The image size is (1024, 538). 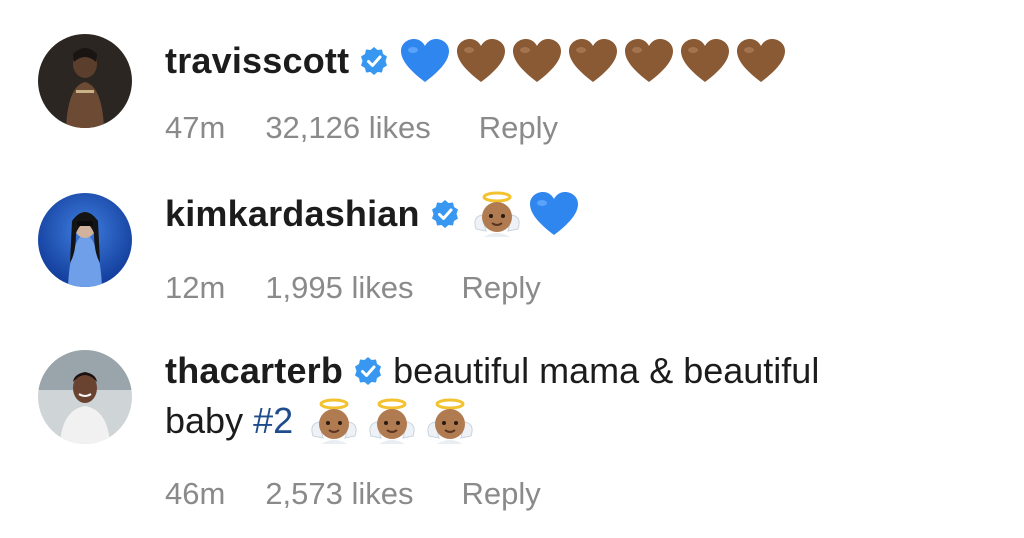 What do you see at coordinates (195, 287) in the screenshot?
I see `comment-time: 12m` at bounding box center [195, 287].